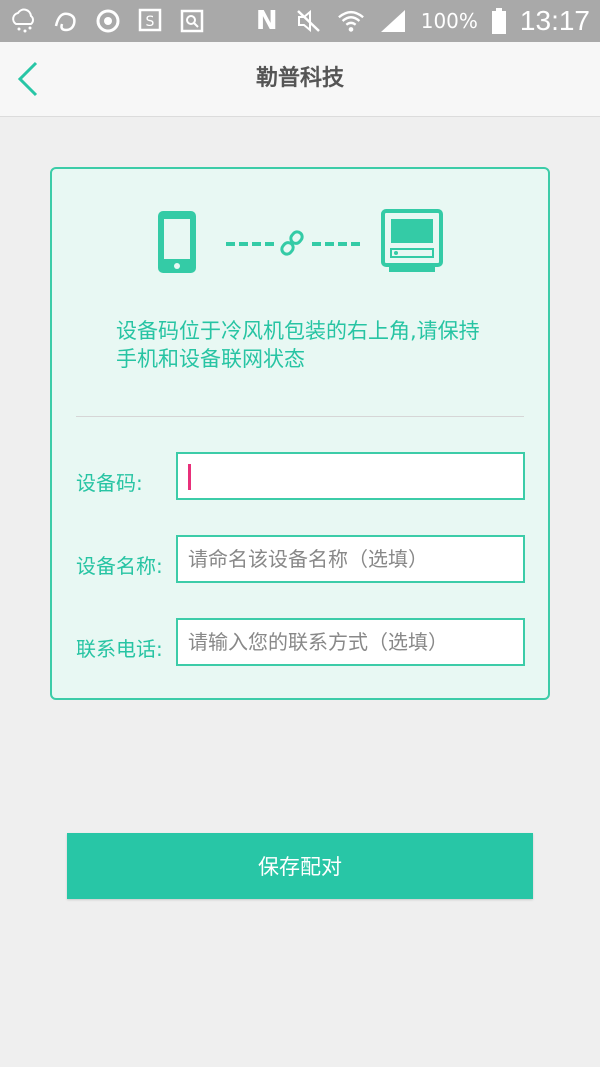 Image resolution: width=600 pixels, height=1067 pixels. Describe the element at coordinates (336, 244) in the screenshot. I see `dashes-right` at that location.